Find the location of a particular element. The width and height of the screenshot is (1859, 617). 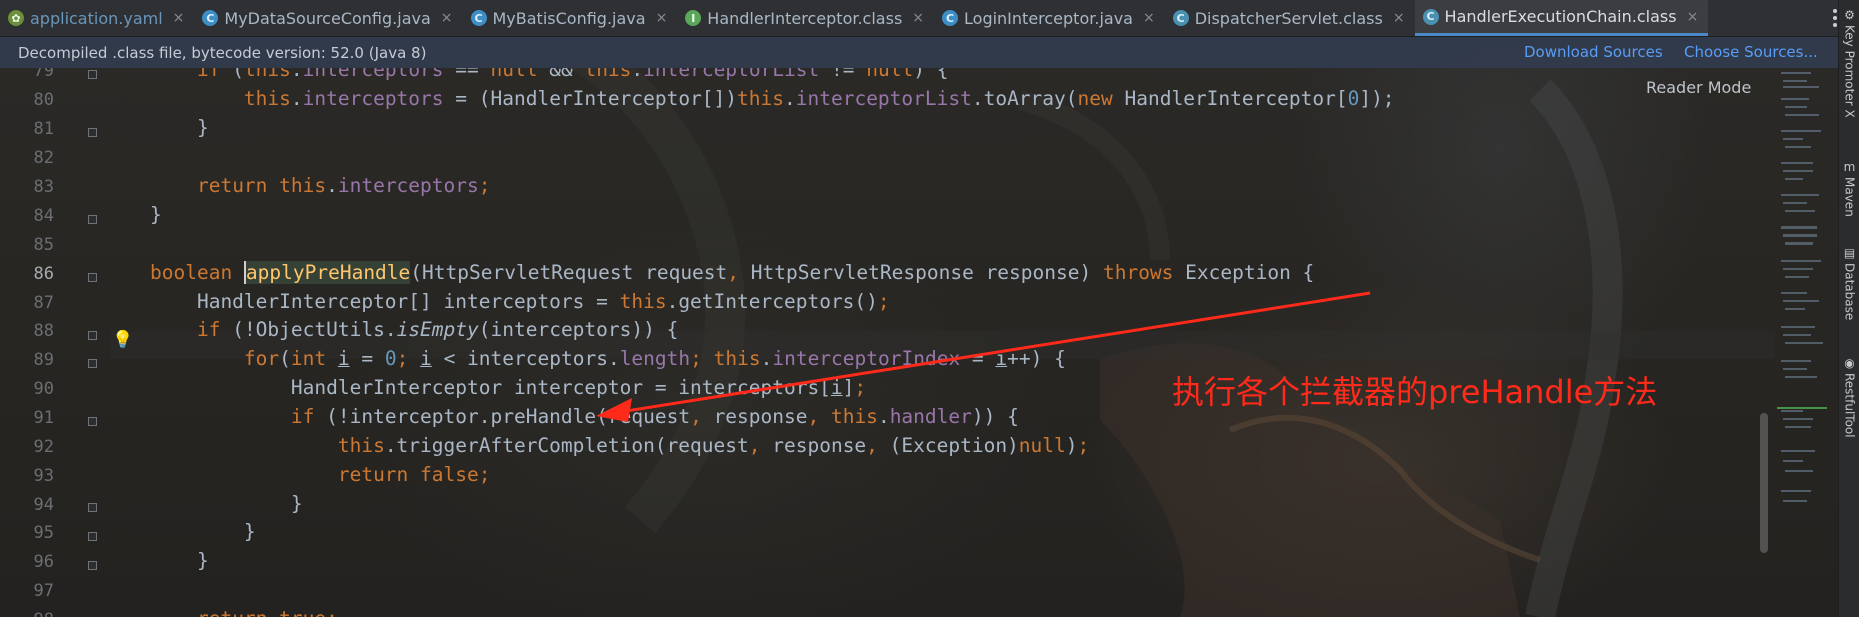

tab-mydatasourceconfig: C MyDataSourceConfig.java × is located at coordinates (328, 18).